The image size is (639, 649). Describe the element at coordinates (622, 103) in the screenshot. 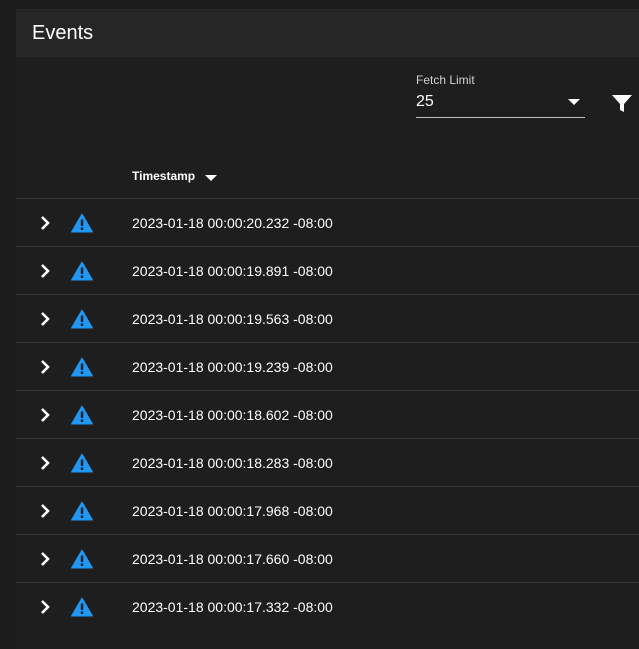

I see `filter-icon` at that location.